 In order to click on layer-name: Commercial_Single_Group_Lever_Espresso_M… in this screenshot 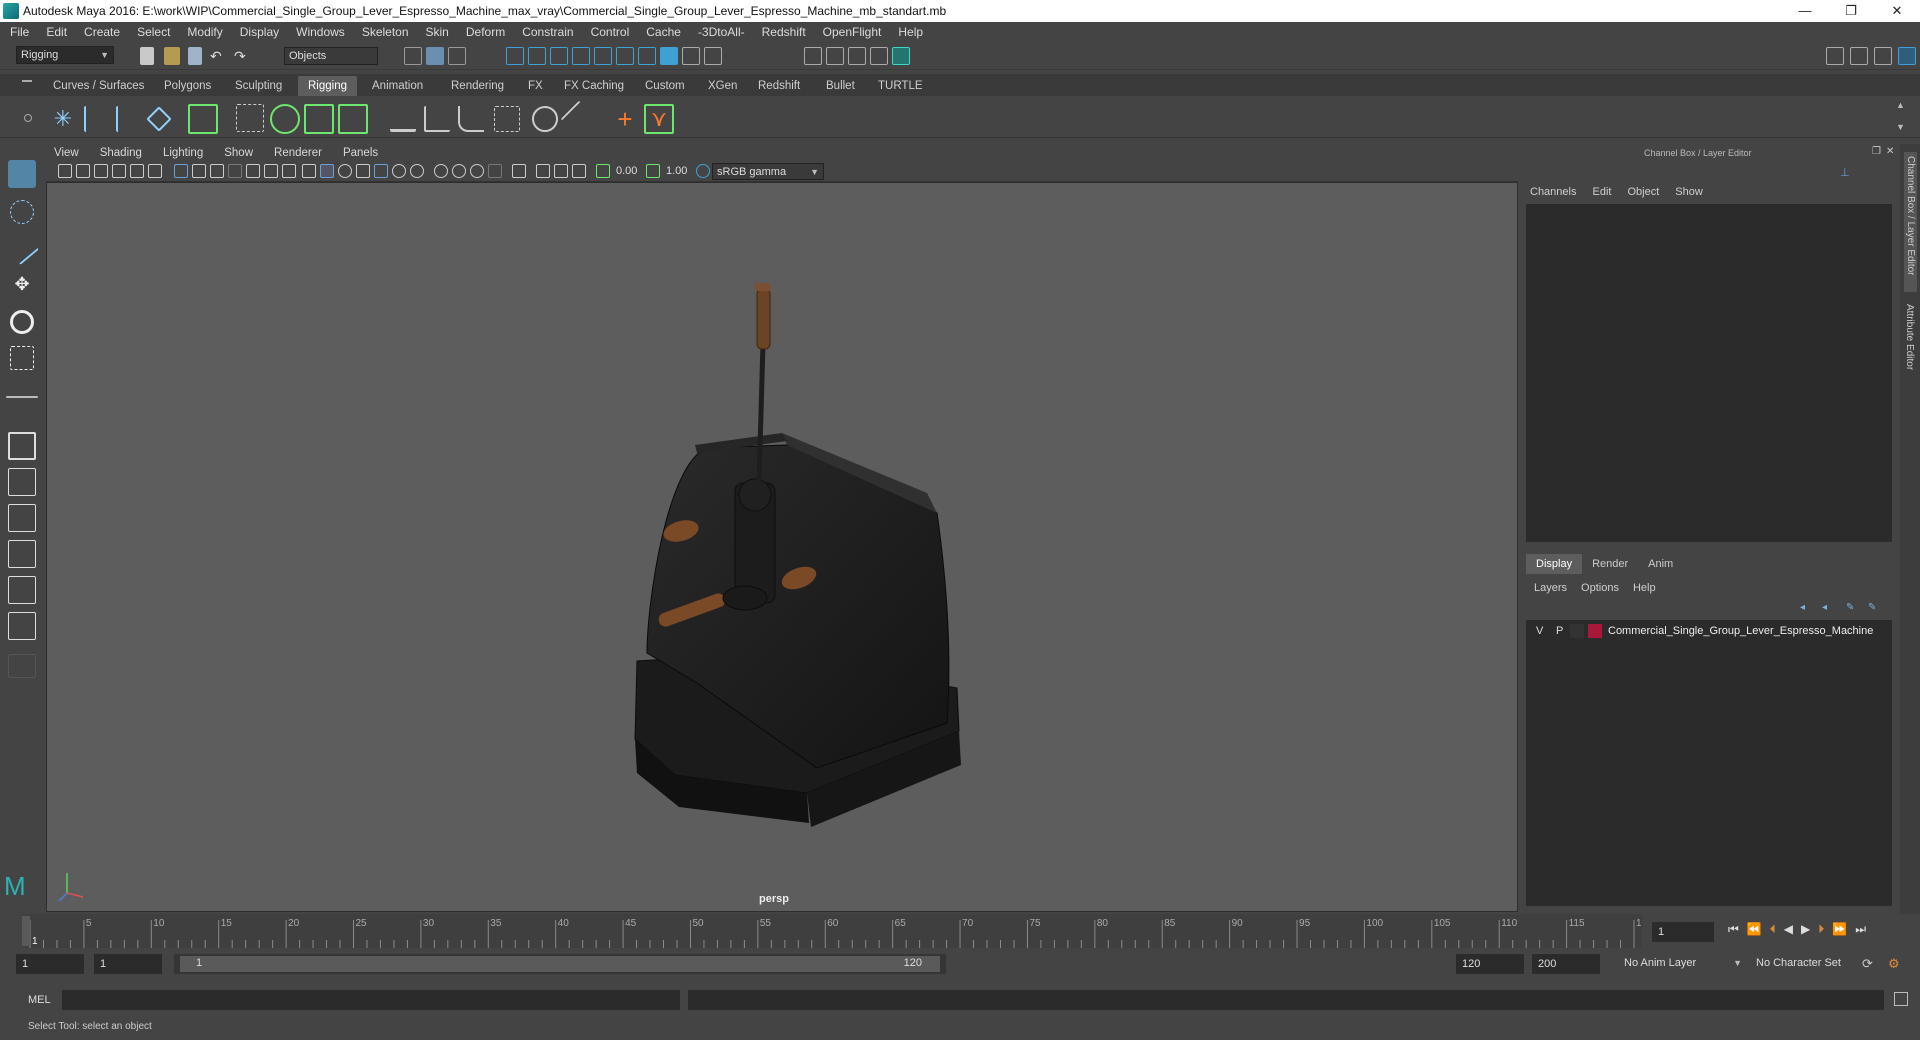, I will do `click(1740, 631)`.